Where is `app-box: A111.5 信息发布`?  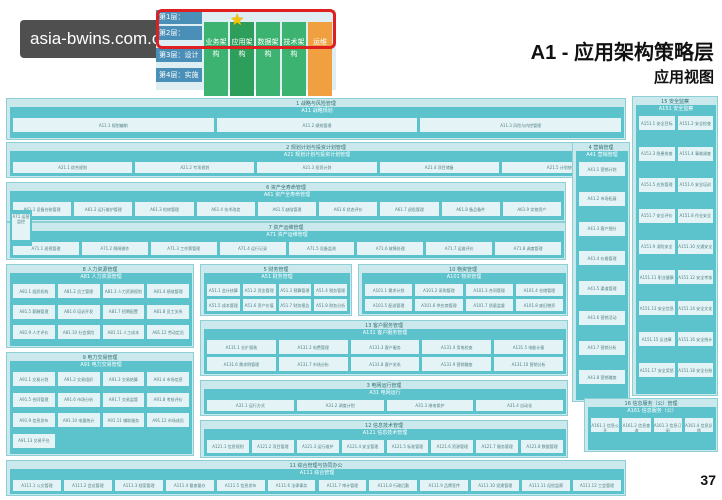
app-box: A111.5 信息发布 is located at coordinates (240, 485).